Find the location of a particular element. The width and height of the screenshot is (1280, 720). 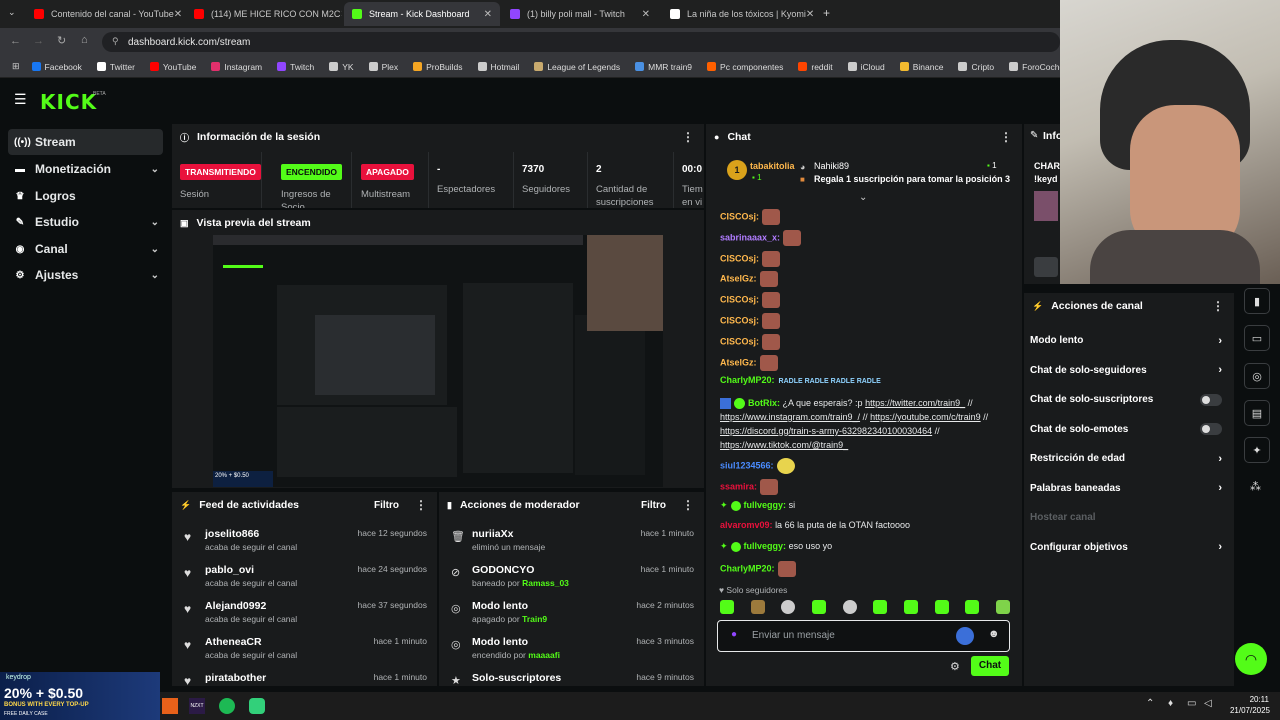

collapse-chevron-icon: ⌄ is located at coordinates (863, 197).